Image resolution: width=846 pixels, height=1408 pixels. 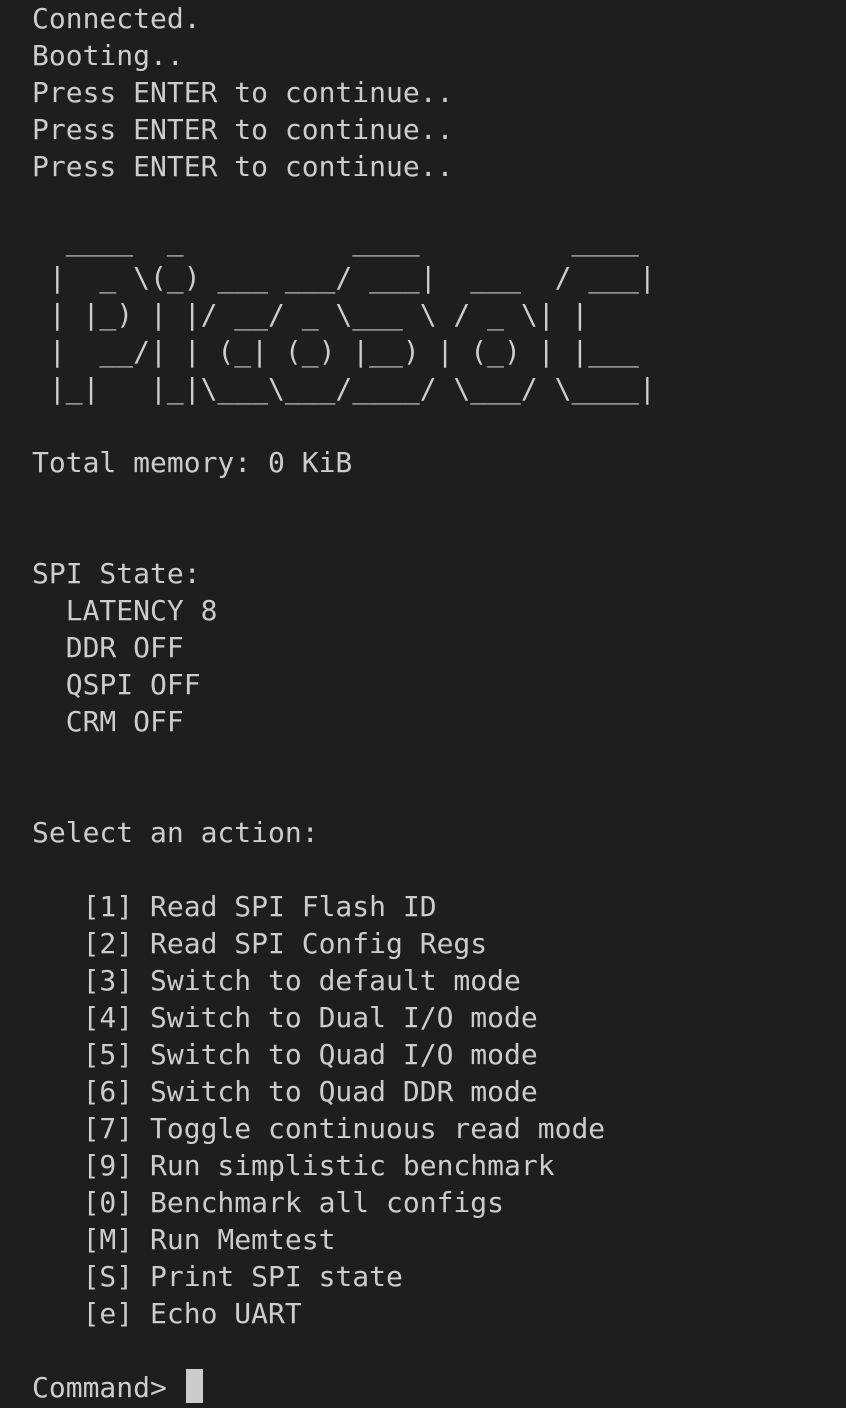 What do you see at coordinates (108, 721) in the screenshot?
I see `spi-state-item: CRM OFF` at bounding box center [108, 721].